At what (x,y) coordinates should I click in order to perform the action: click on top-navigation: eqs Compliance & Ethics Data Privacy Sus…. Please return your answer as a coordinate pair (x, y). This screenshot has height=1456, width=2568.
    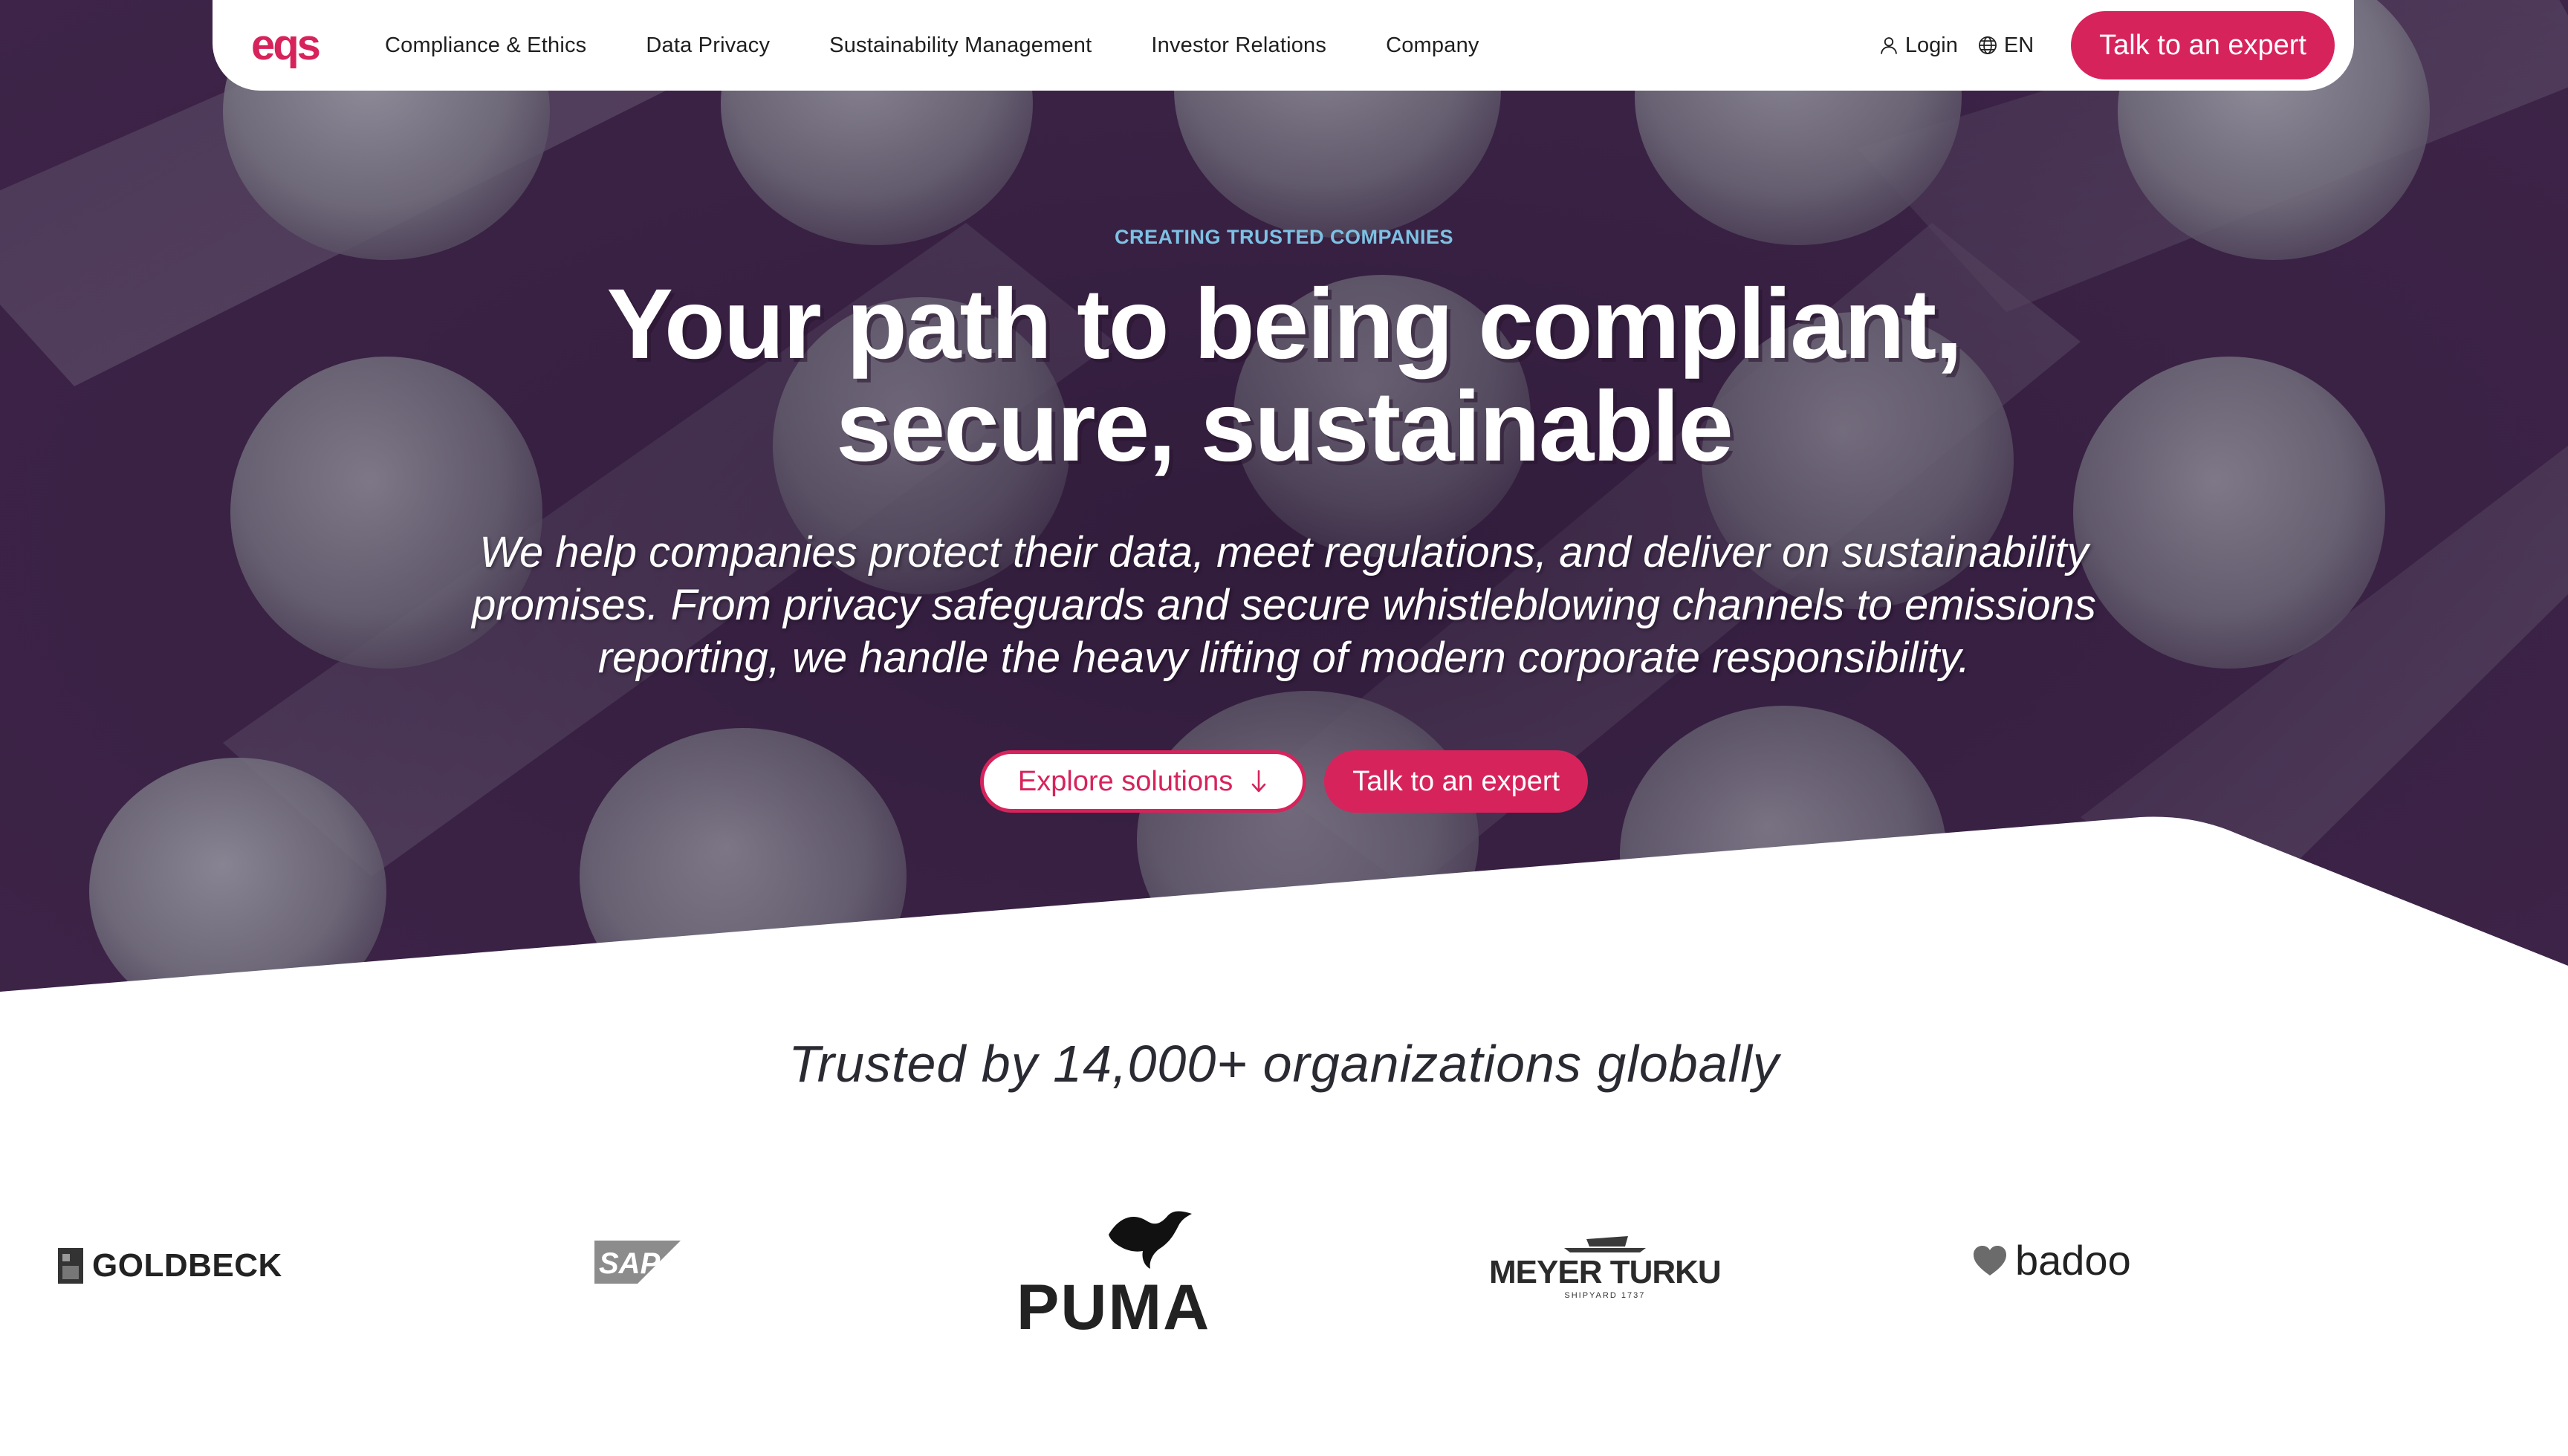
    Looking at the image, I should click on (1283, 46).